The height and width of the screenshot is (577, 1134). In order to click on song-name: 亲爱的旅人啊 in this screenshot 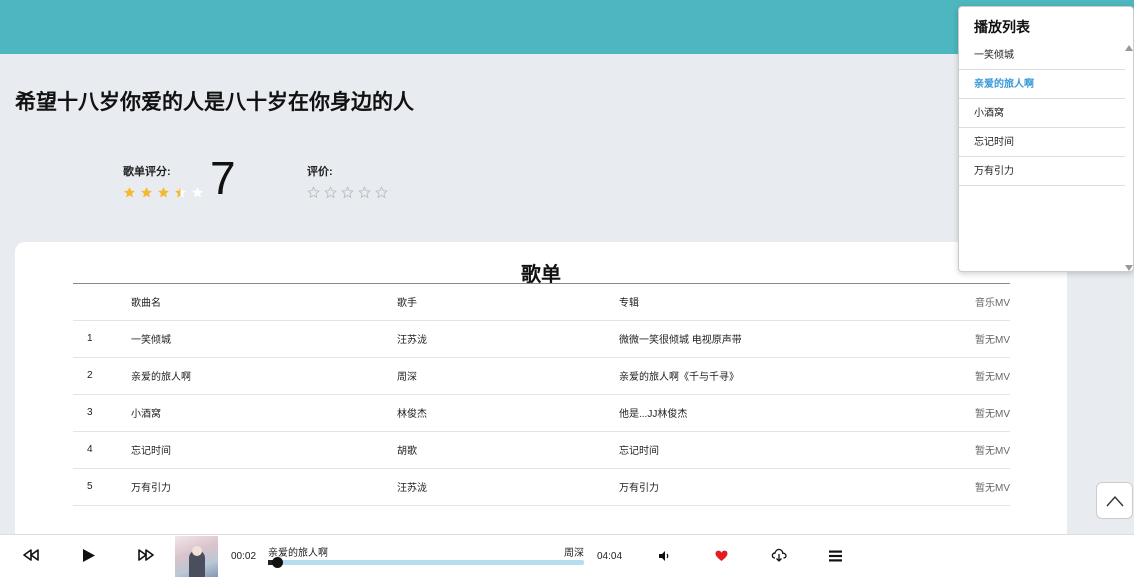, I will do `click(264, 376)`.